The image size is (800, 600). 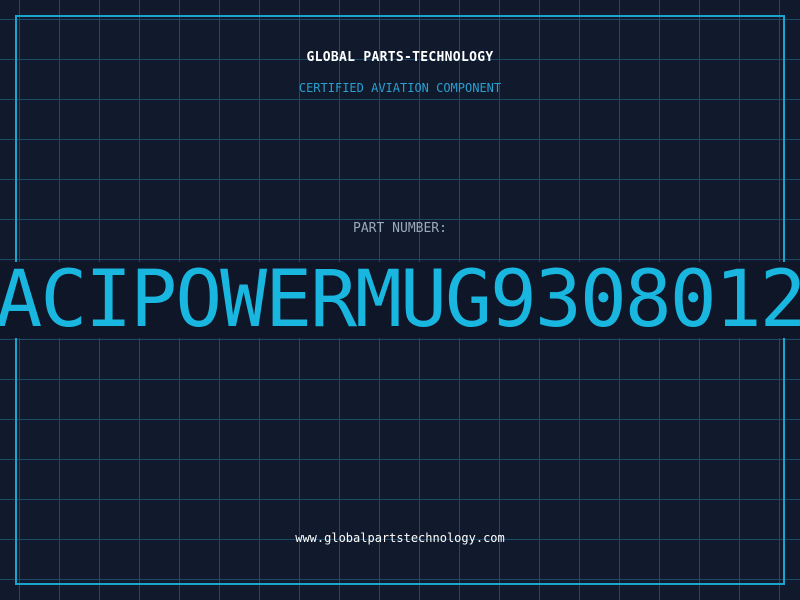 I want to click on part-number-label: PART NUMBER:, so click(x=400, y=228).